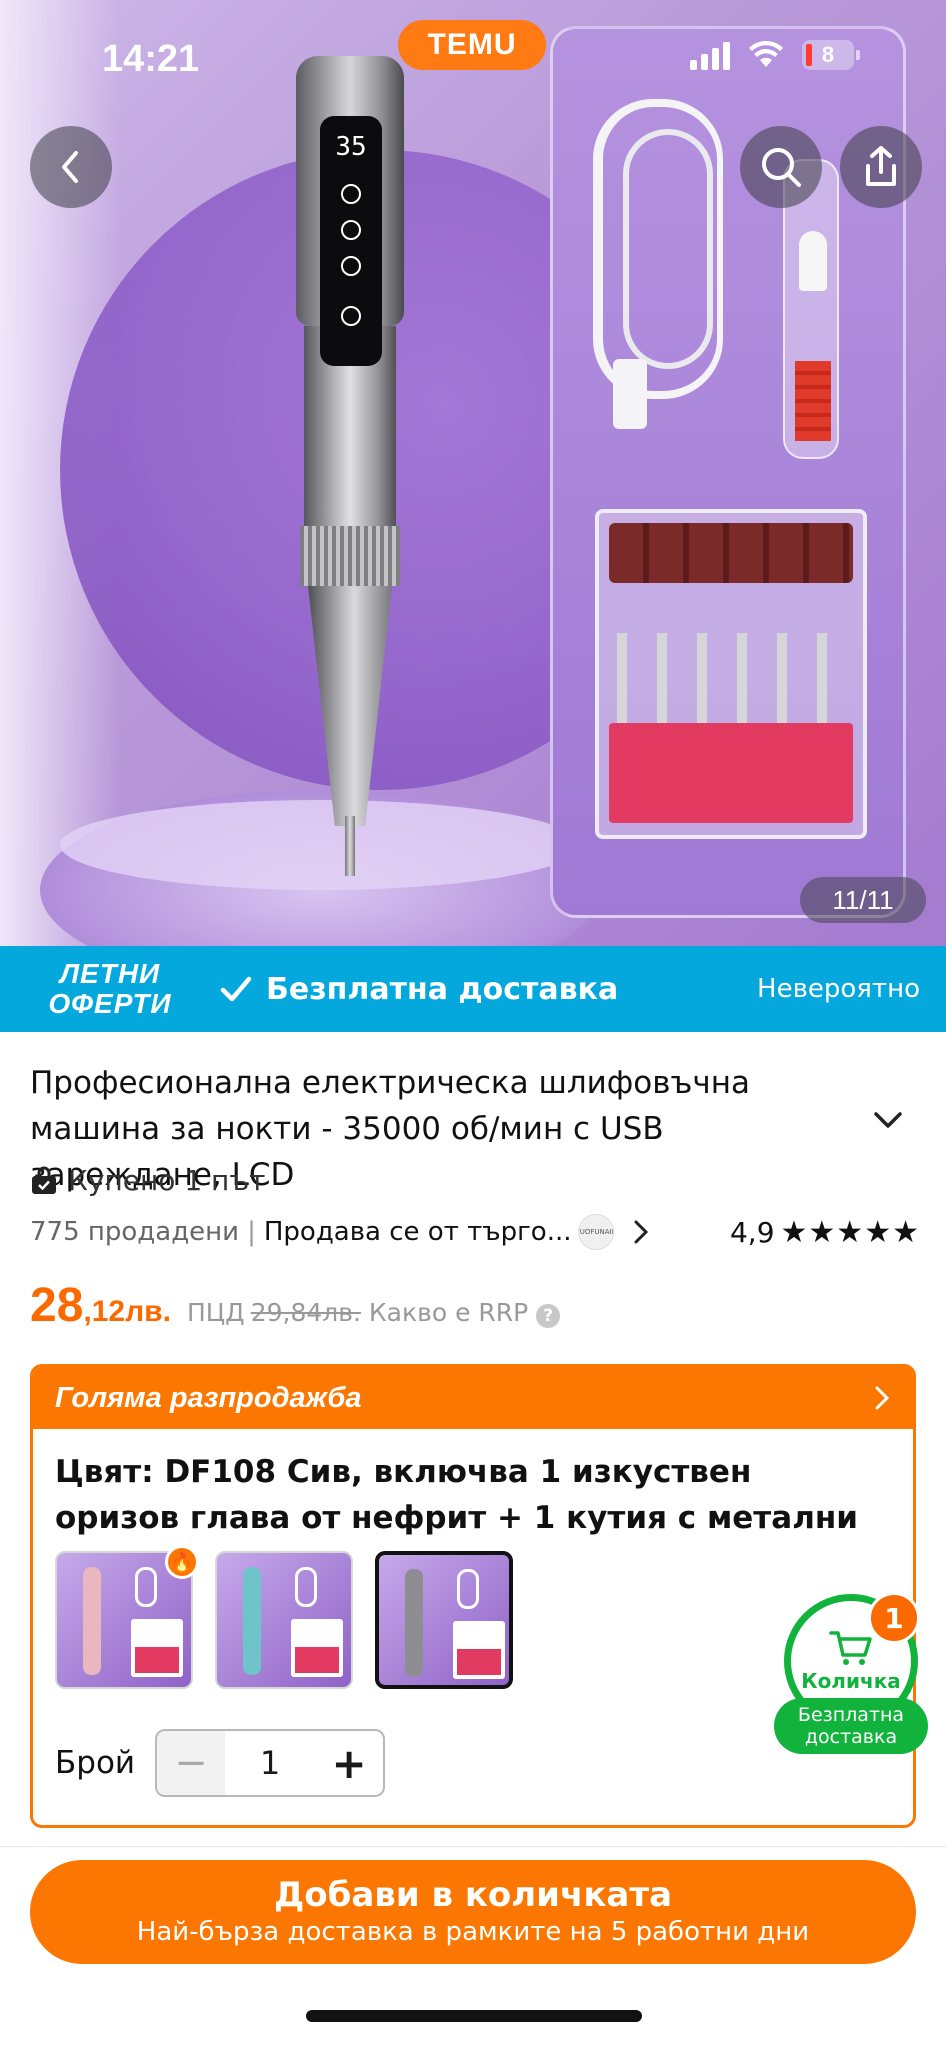 The height and width of the screenshot is (2048, 946). I want to click on quantity-label: Брой, so click(95, 1763).